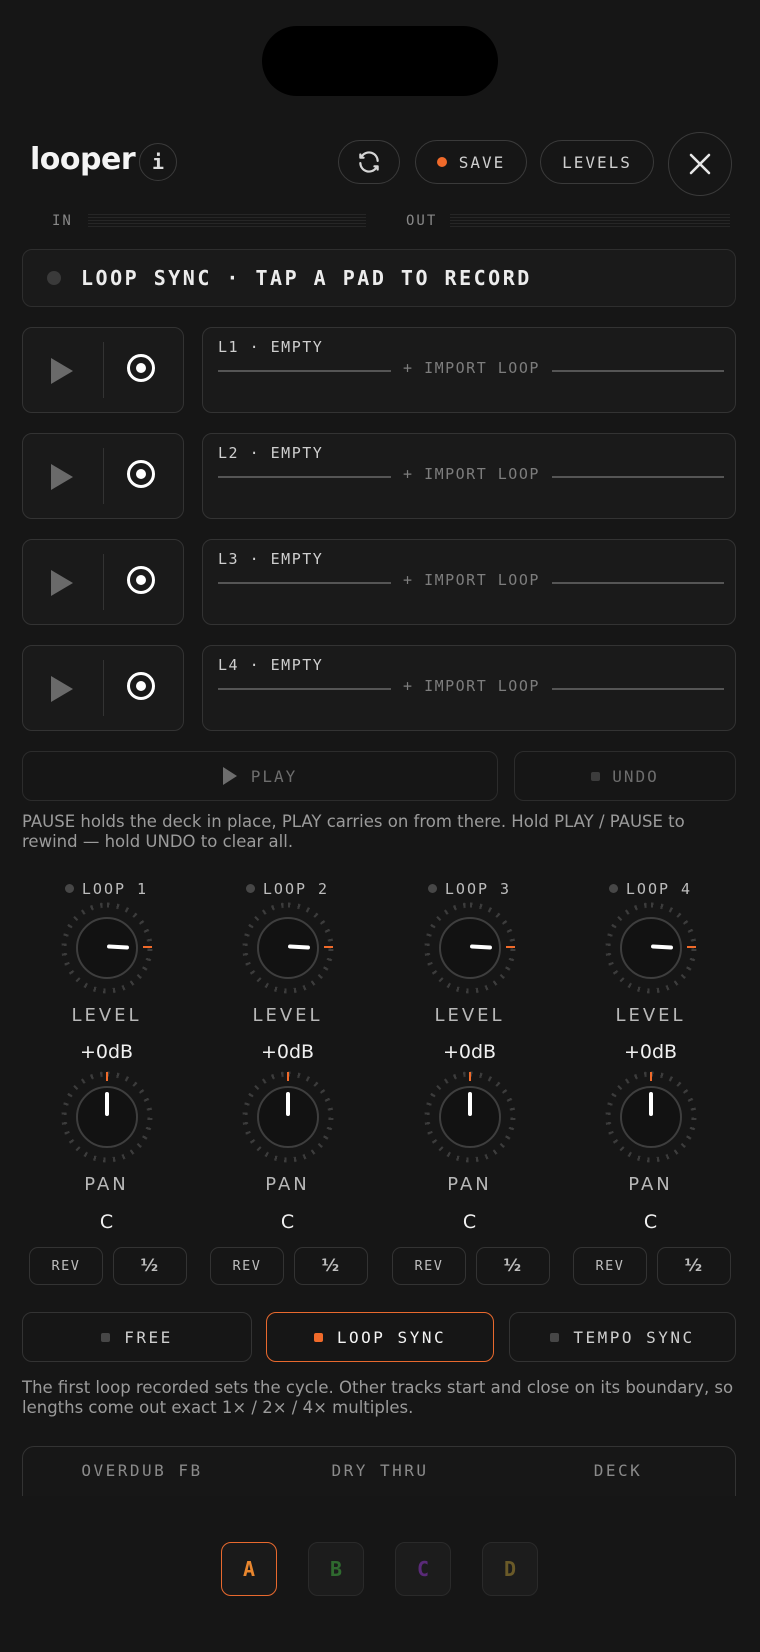 This screenshot has height=1652, width=760. I want to click on status-bar: LOOP SYNC · TAP A PAD TO RECORD, so click(379, 278).